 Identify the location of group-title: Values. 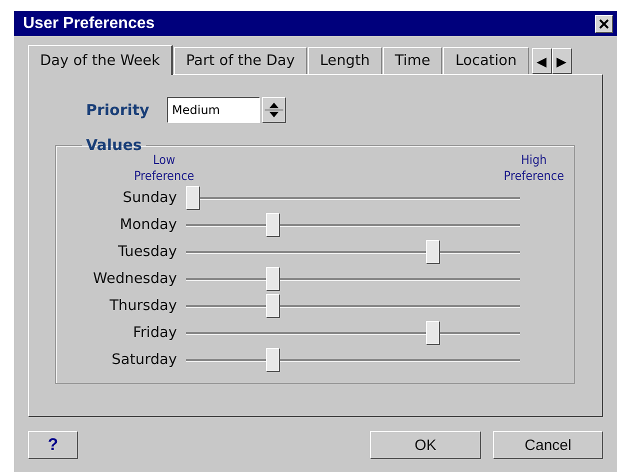
(114, 145).